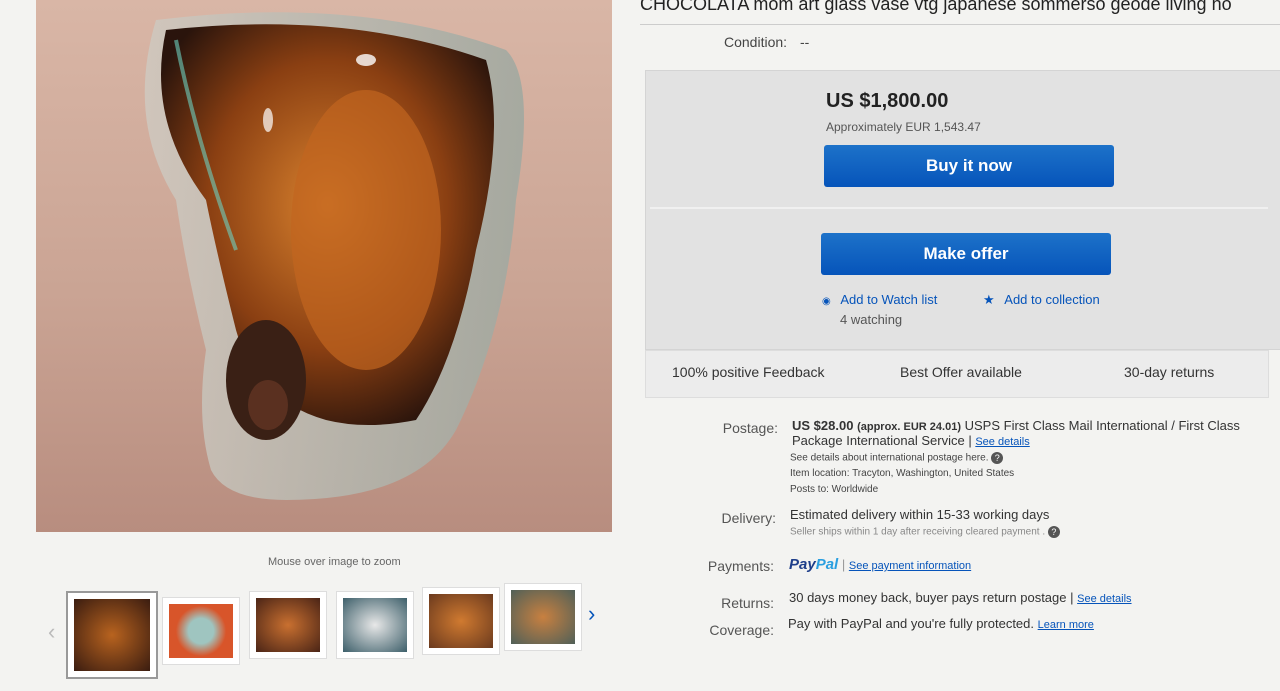 The image size is (1280, 691). I want to click on price-approx: Approximately EUR 1,543.47, so click(903, 127).